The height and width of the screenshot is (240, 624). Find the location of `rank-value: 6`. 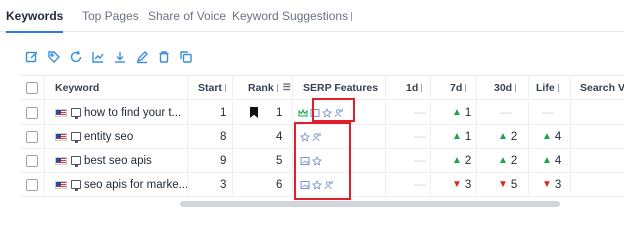

rank-value: 6 is located at coordinates (279, 184).